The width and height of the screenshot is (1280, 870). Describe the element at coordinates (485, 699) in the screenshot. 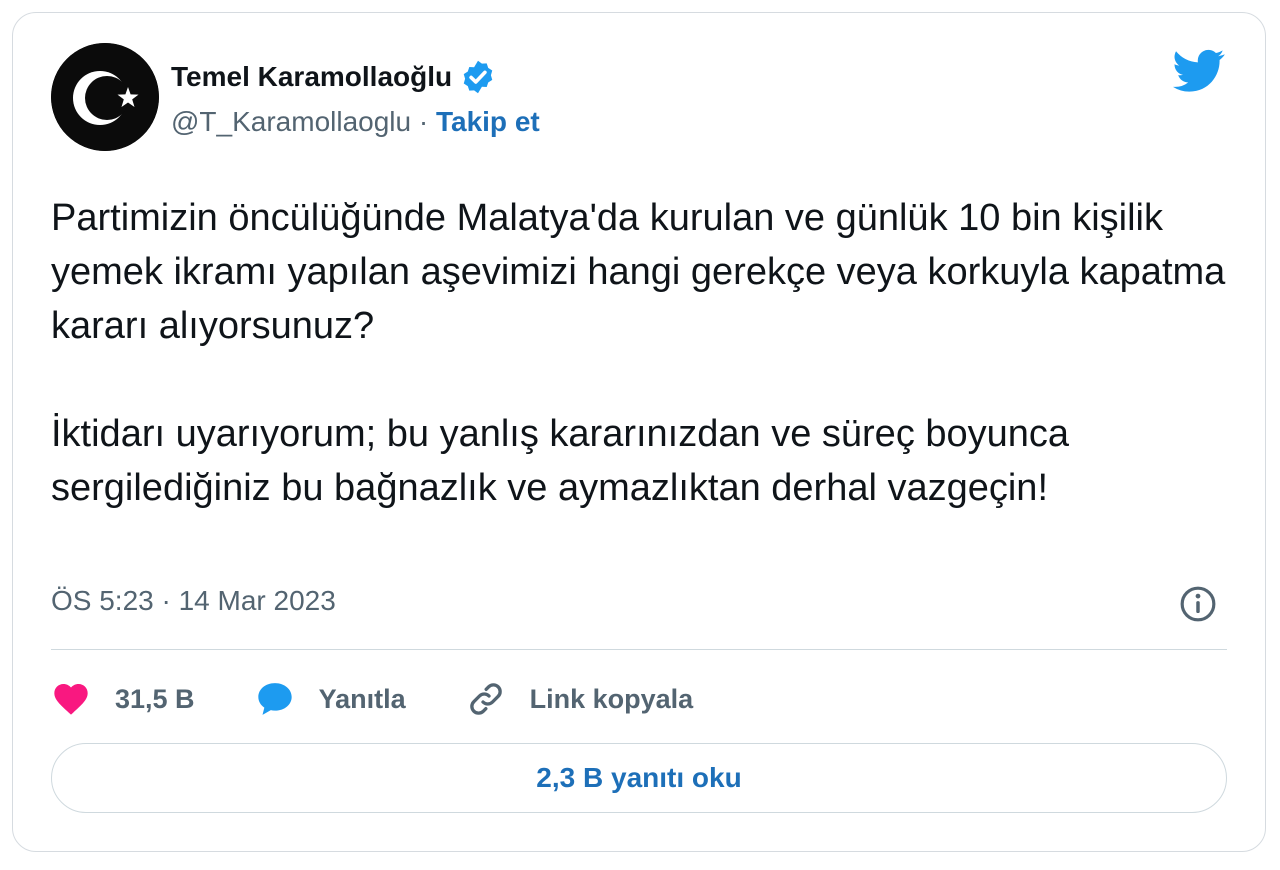

I see `link-icon` at that location.